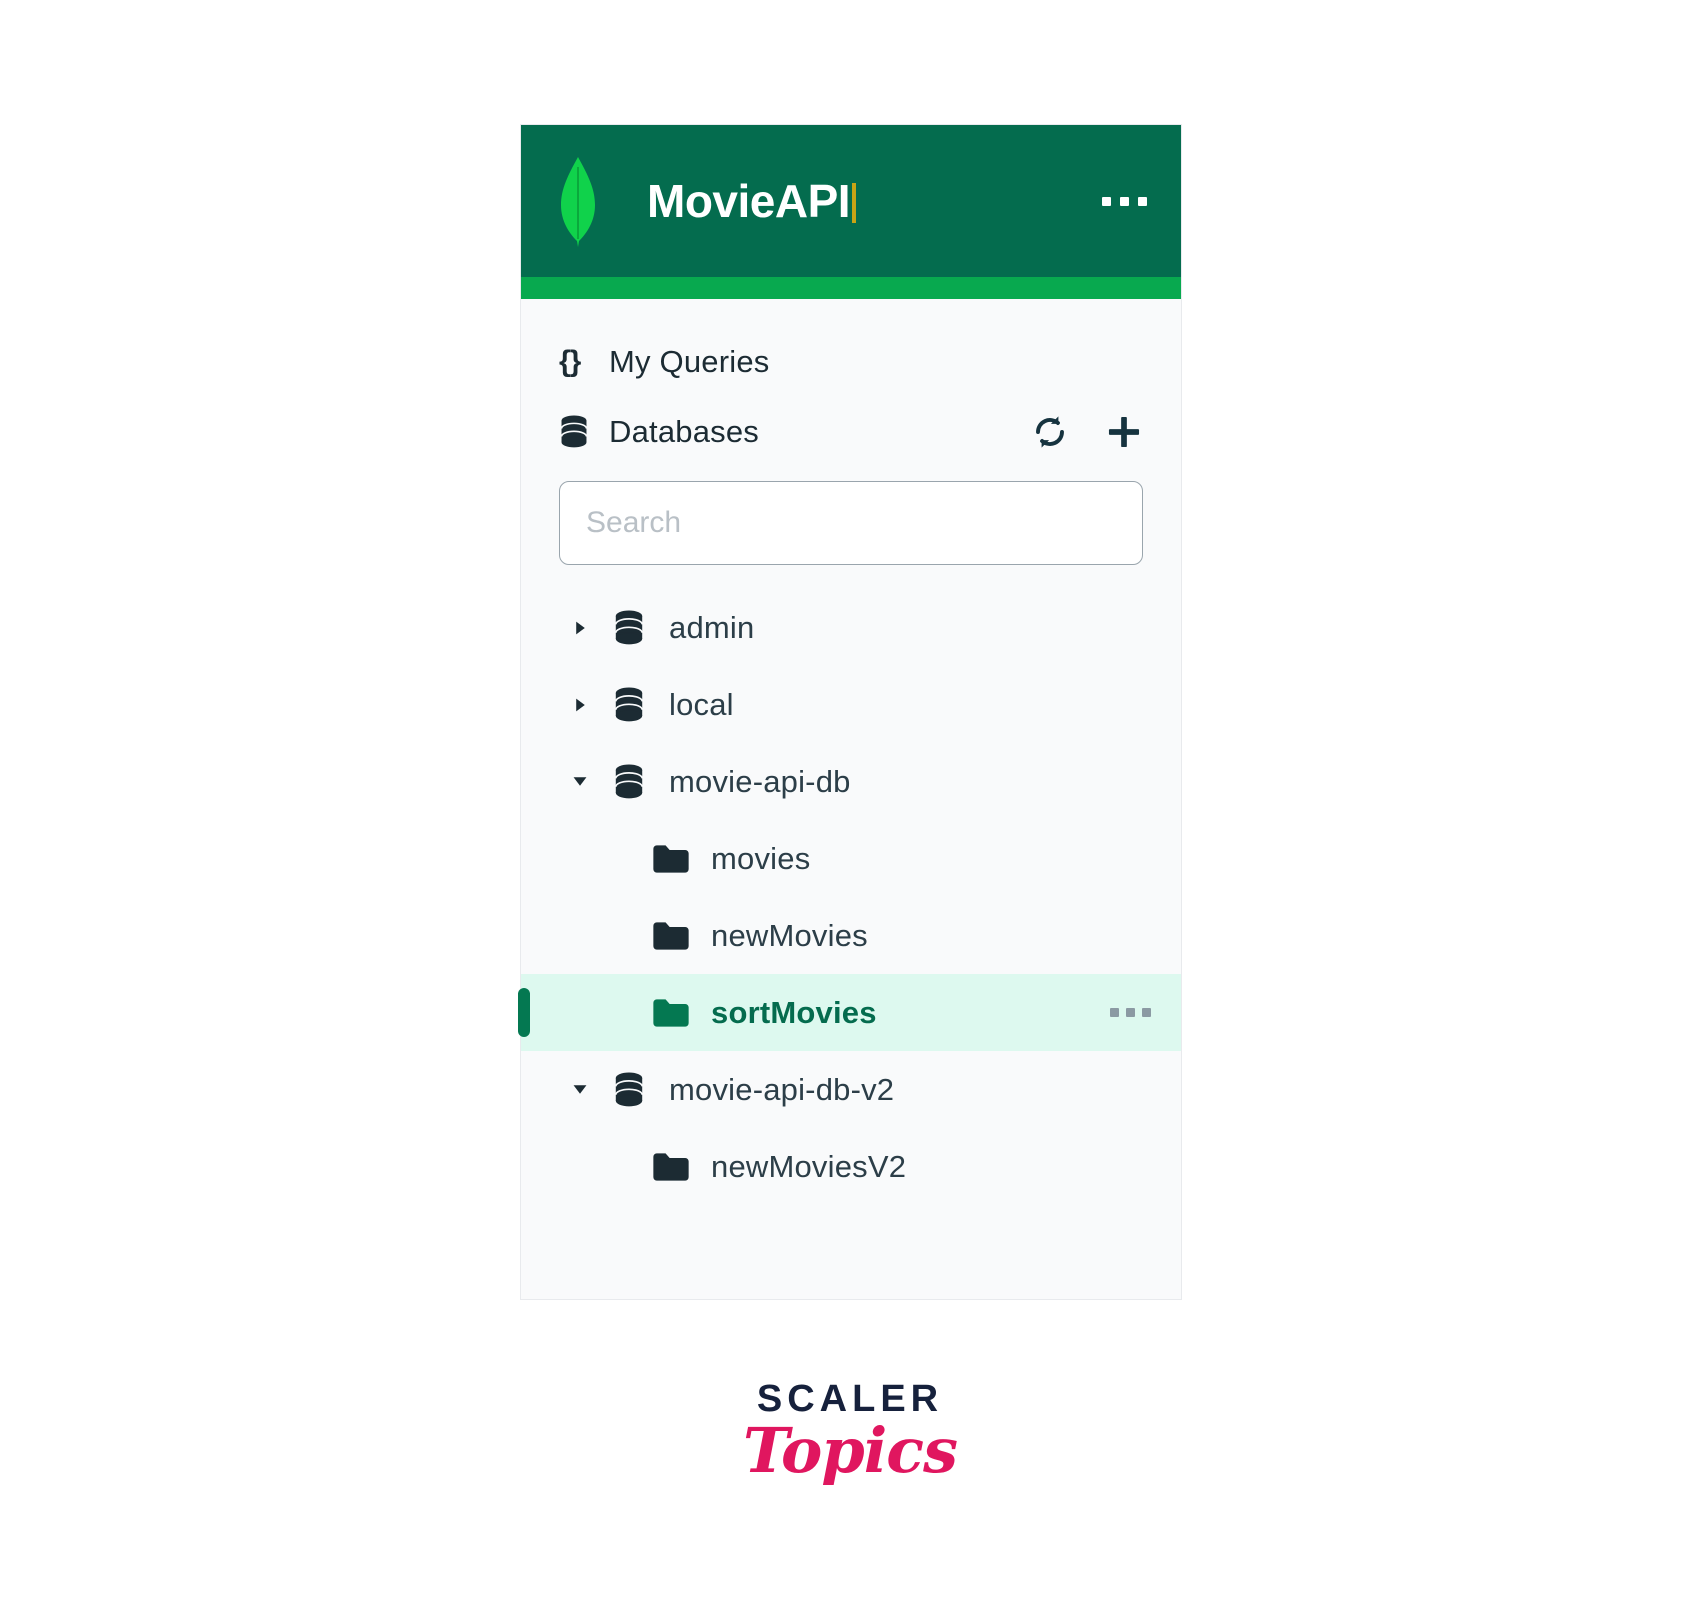 The width and height of the screenshot is (1700, 1608). I want to click on tree-row-newmoviesv2: newMoviesV2, so click(851, 1166).